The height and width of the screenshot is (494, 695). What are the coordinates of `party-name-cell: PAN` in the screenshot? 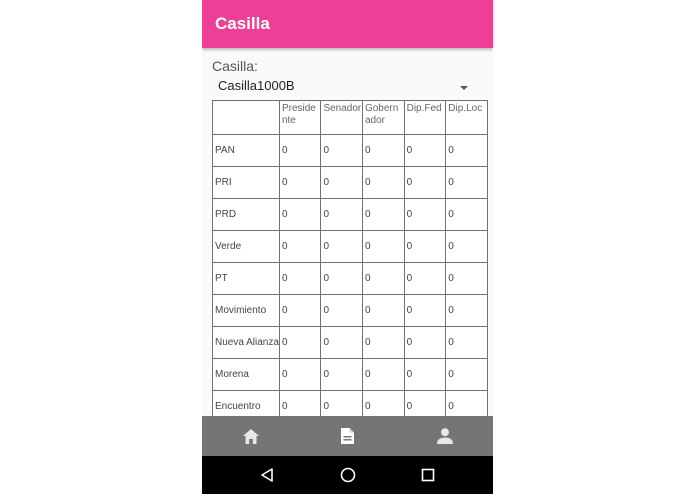 It's located at (246, 150).